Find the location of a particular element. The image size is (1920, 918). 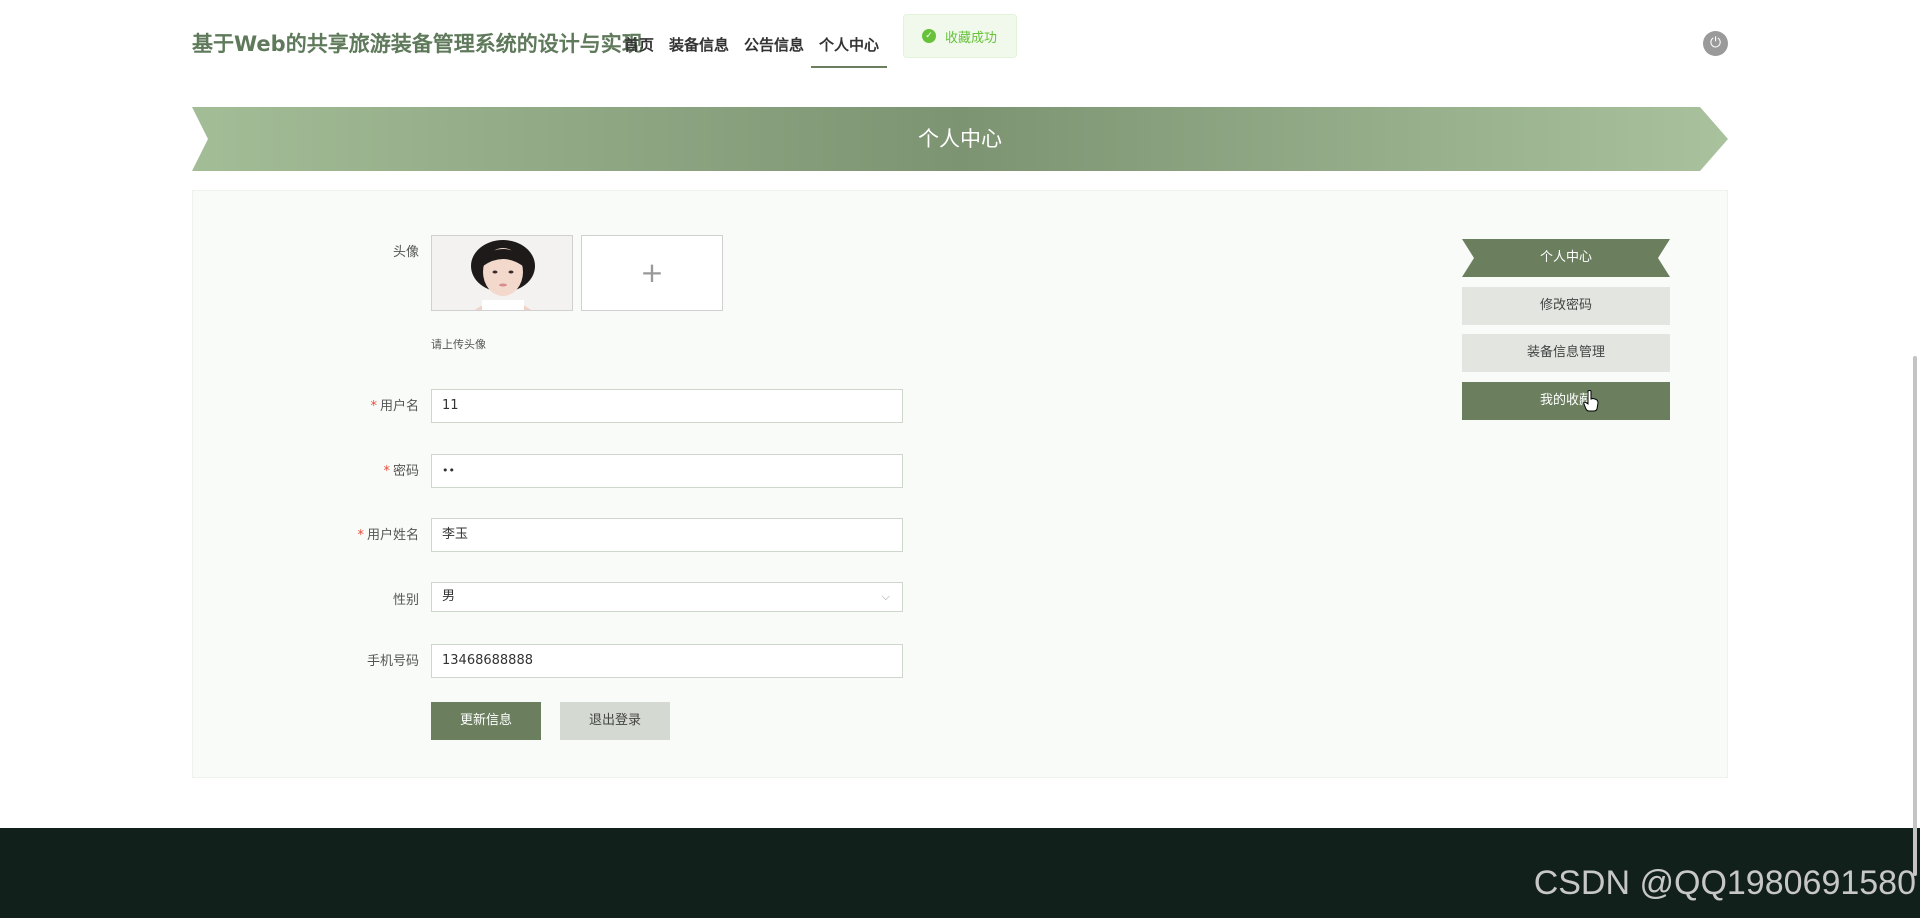

plus-icon: + is located at coordinates (652, 272).